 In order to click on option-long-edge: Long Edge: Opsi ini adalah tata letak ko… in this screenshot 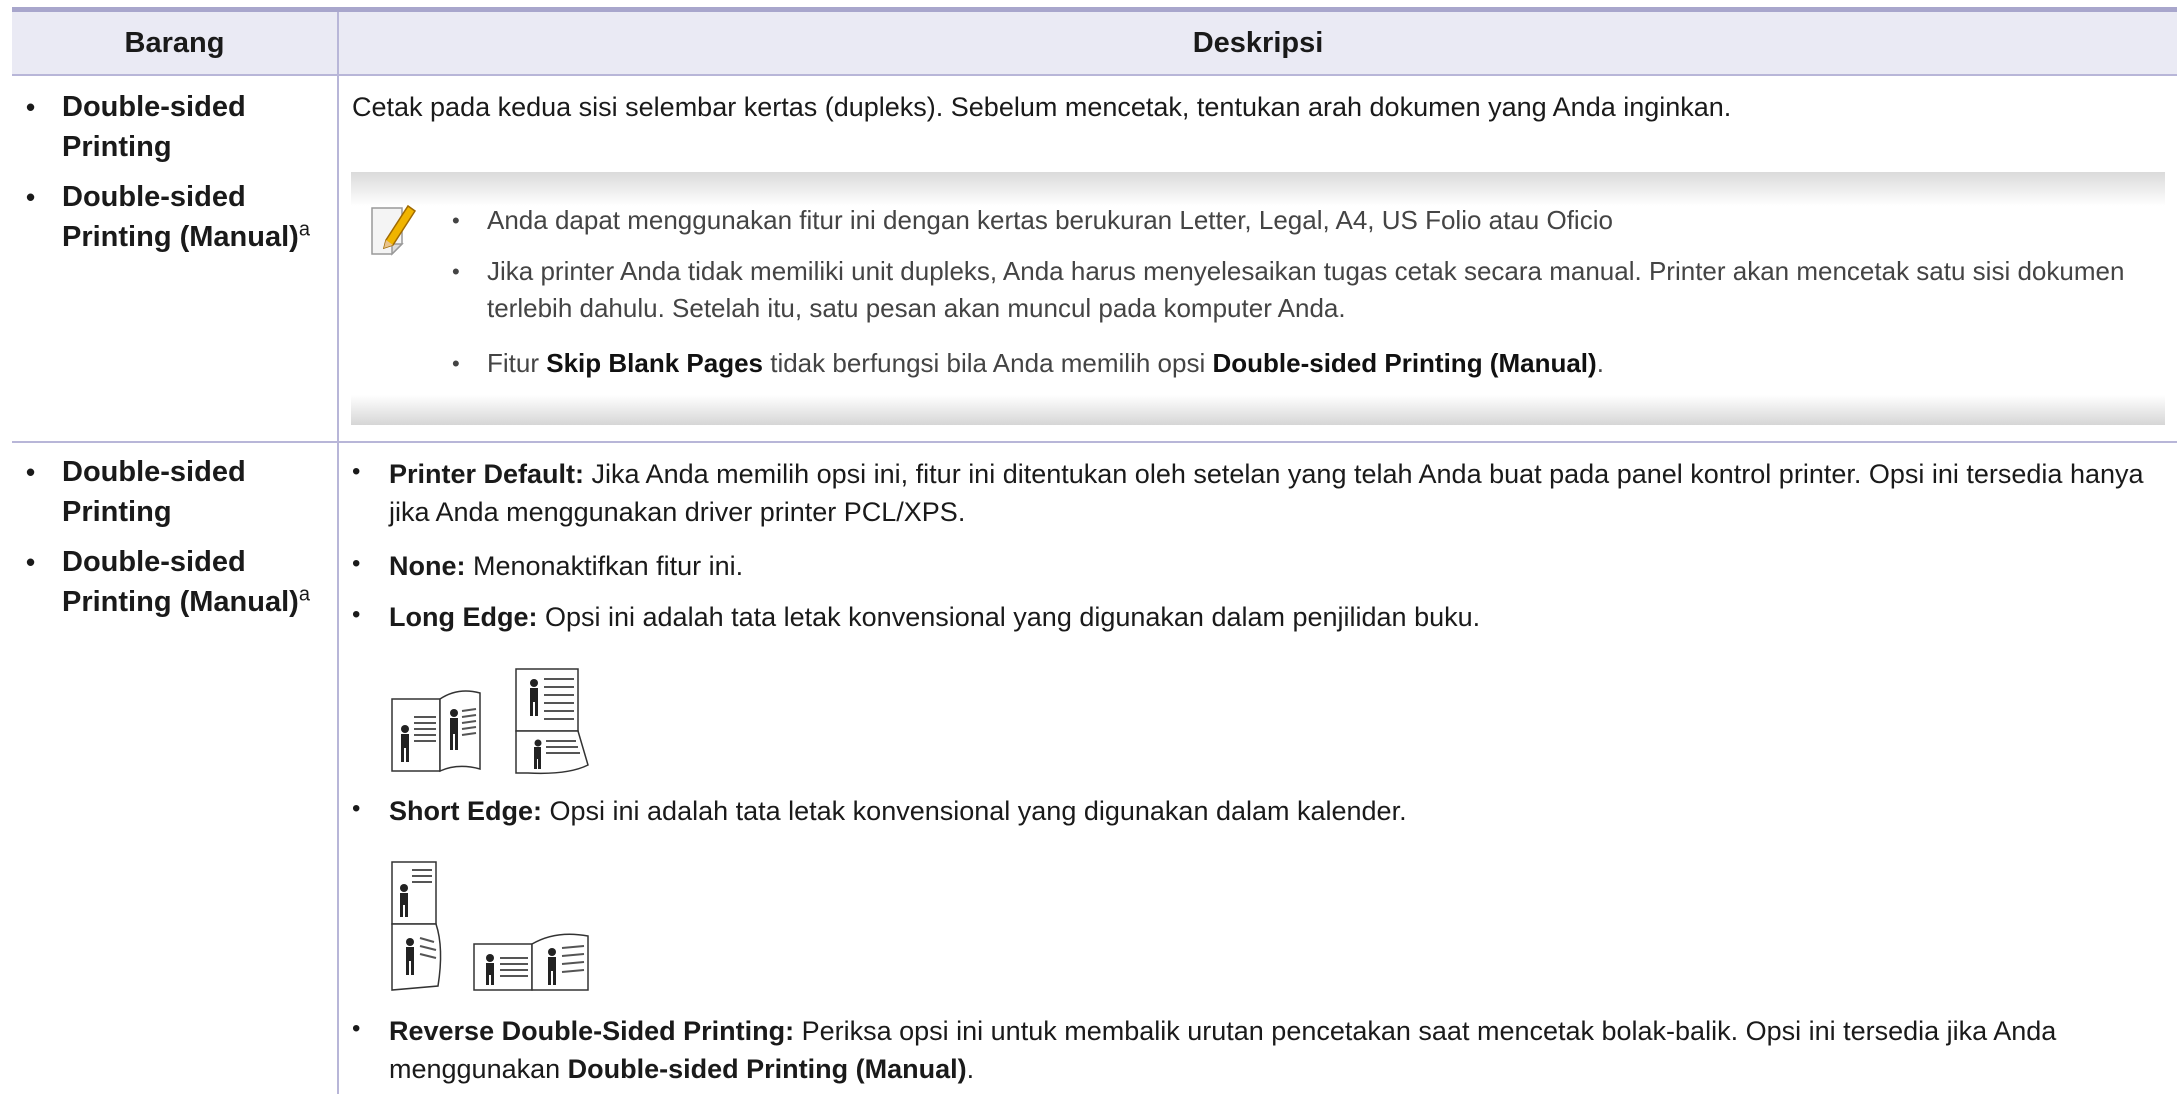, I will do `click(1274, 617)`.